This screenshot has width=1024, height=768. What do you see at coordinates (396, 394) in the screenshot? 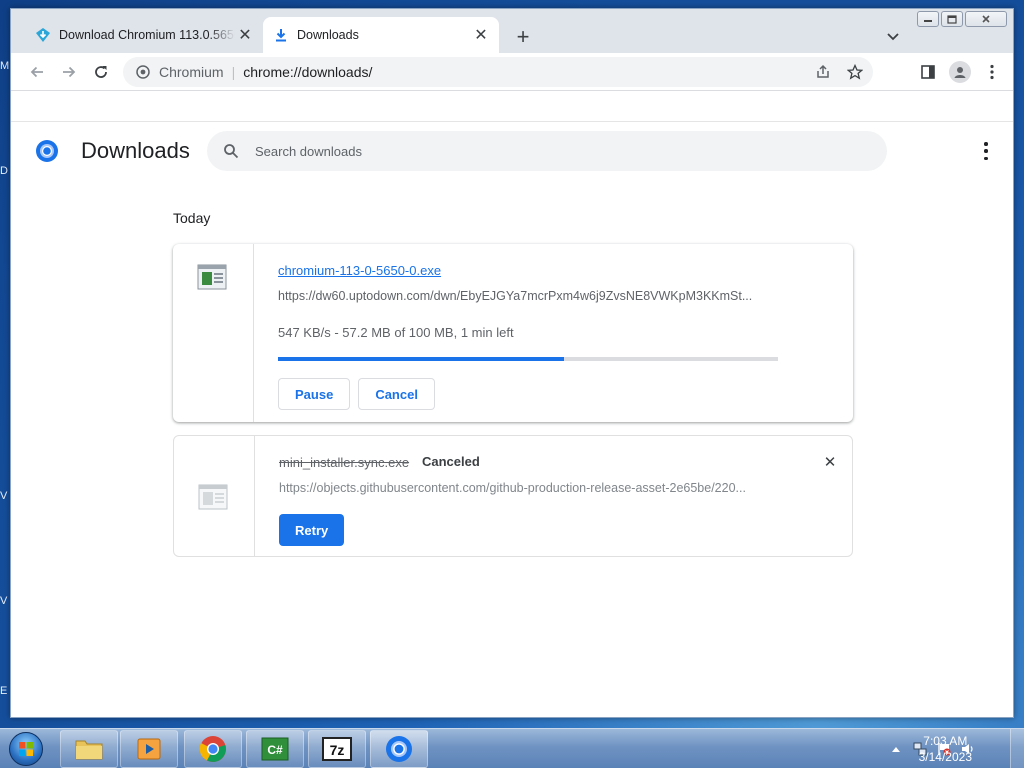
I see `cancel-button: Cancel` at bounding box center [396, 394].